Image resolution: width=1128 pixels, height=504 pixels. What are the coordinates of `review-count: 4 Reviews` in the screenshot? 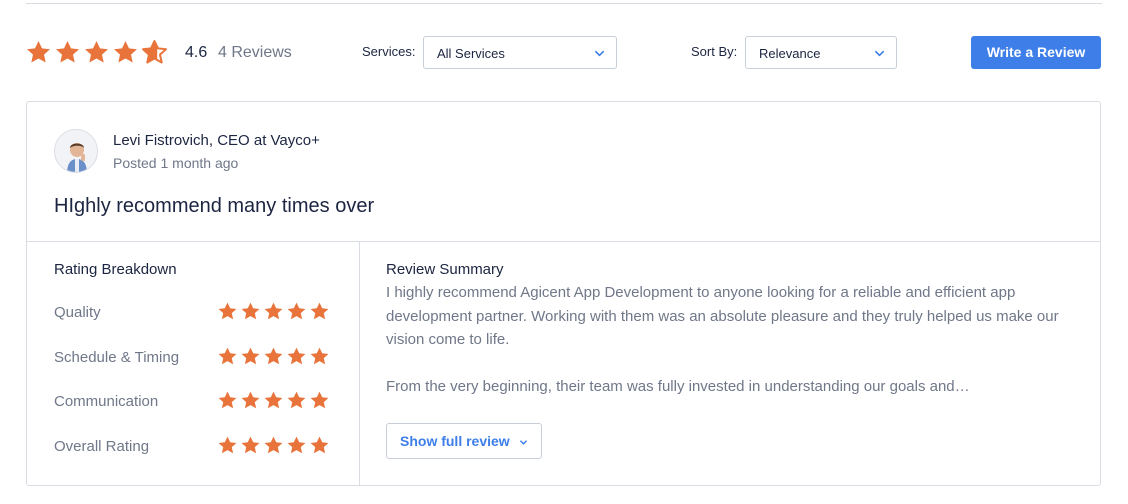 It's located at (255, 52).